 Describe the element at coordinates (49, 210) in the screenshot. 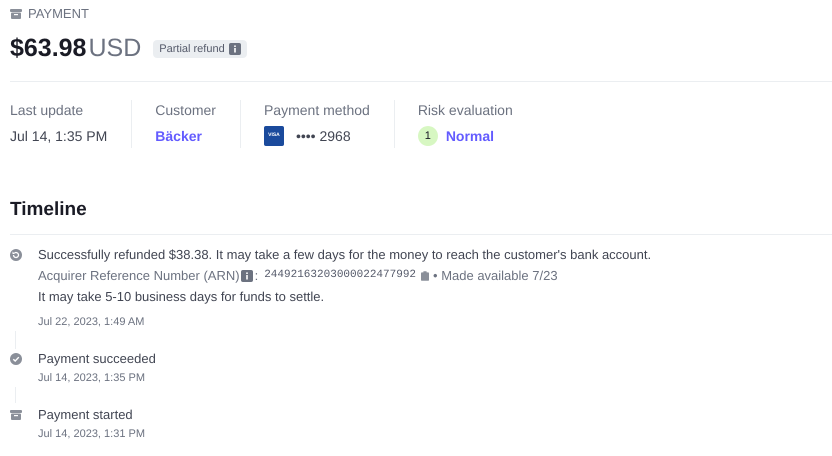

I see `section-title: Timeline` at that location.